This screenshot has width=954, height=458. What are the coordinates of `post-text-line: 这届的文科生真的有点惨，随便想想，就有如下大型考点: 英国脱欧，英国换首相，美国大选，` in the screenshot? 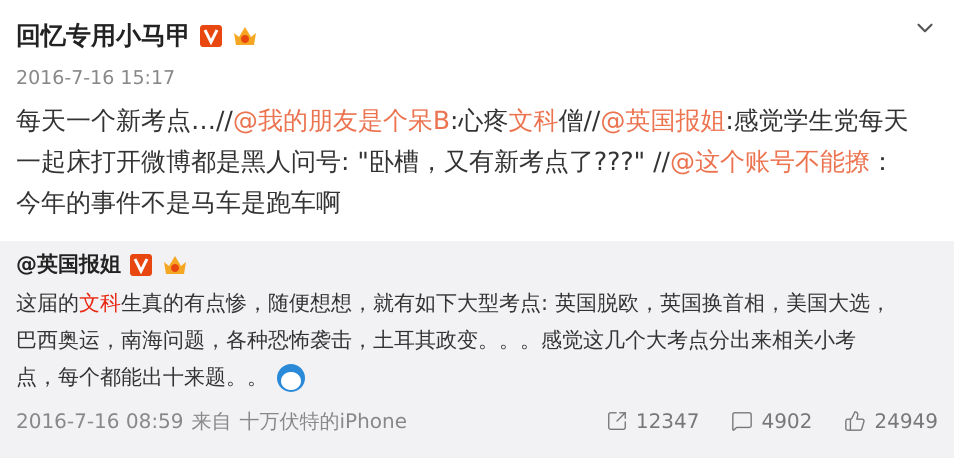 It's located at (454, 303).